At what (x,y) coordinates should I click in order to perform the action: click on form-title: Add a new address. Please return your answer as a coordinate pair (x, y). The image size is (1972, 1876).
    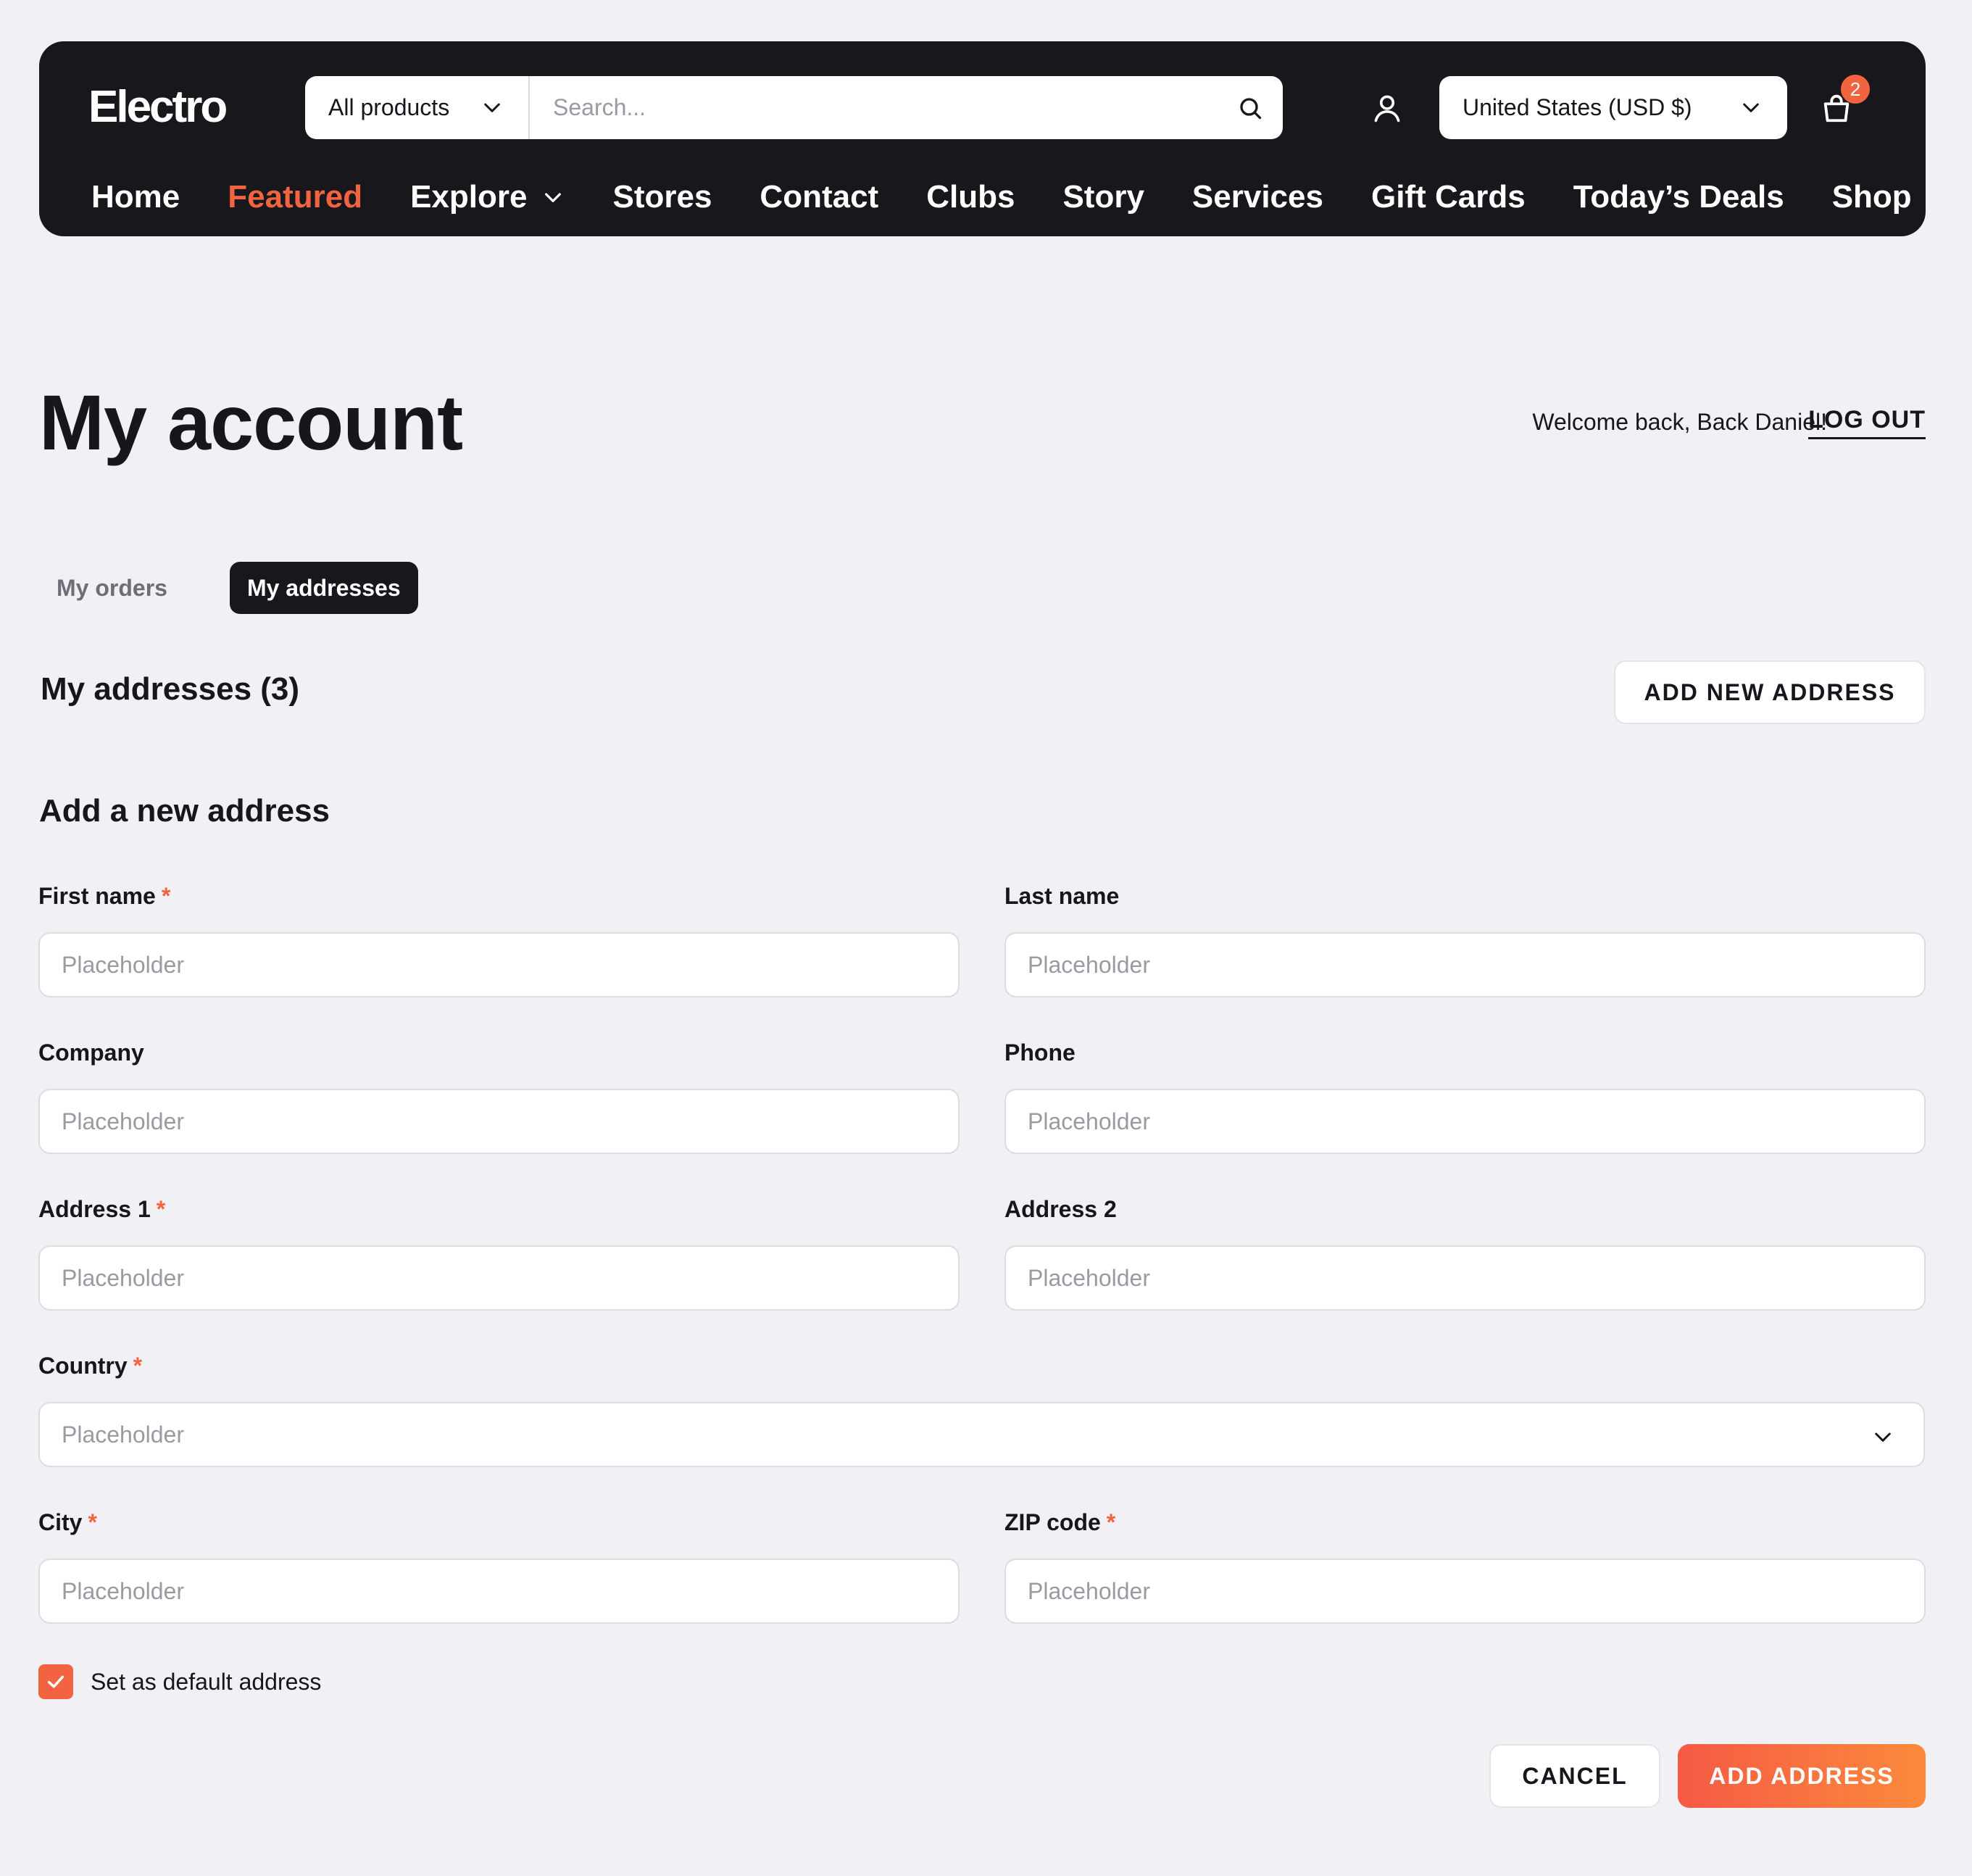
    Looking at the image, I should click on (185, 811).